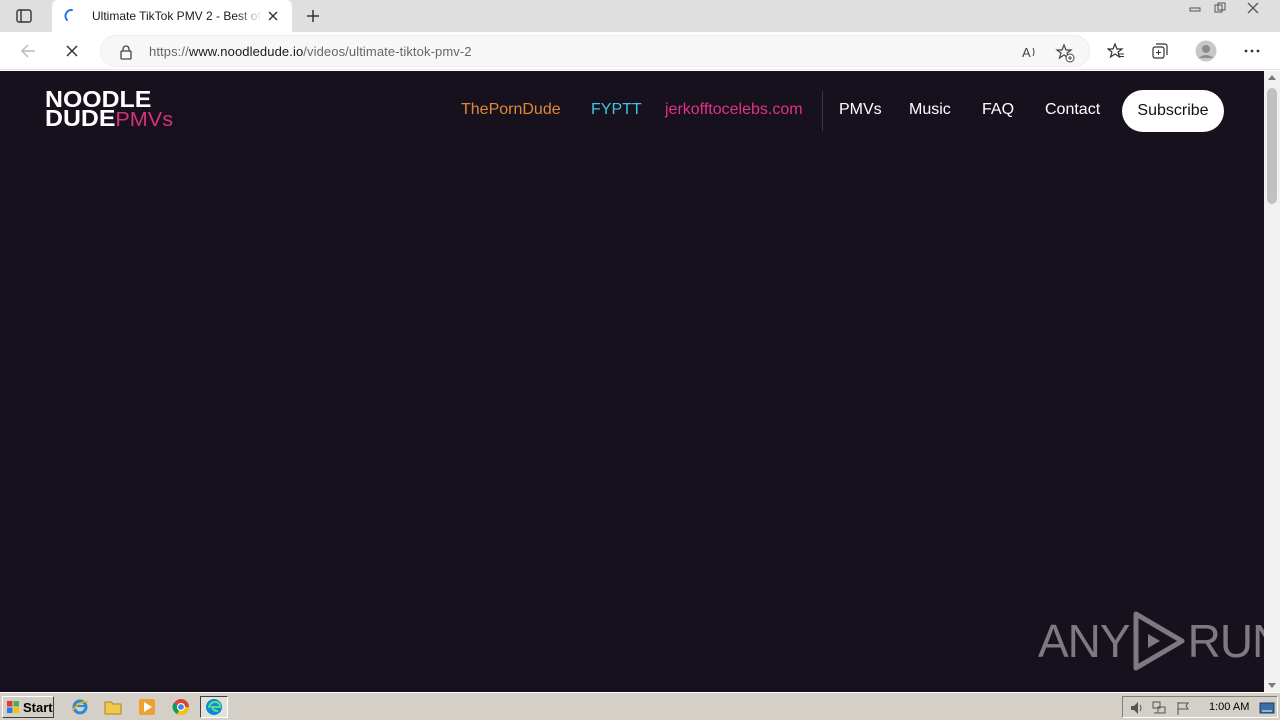  What do you see at coordinates (126, 52) in the screenshot?
I see `lock-icon` at bounding box center [126, 52].